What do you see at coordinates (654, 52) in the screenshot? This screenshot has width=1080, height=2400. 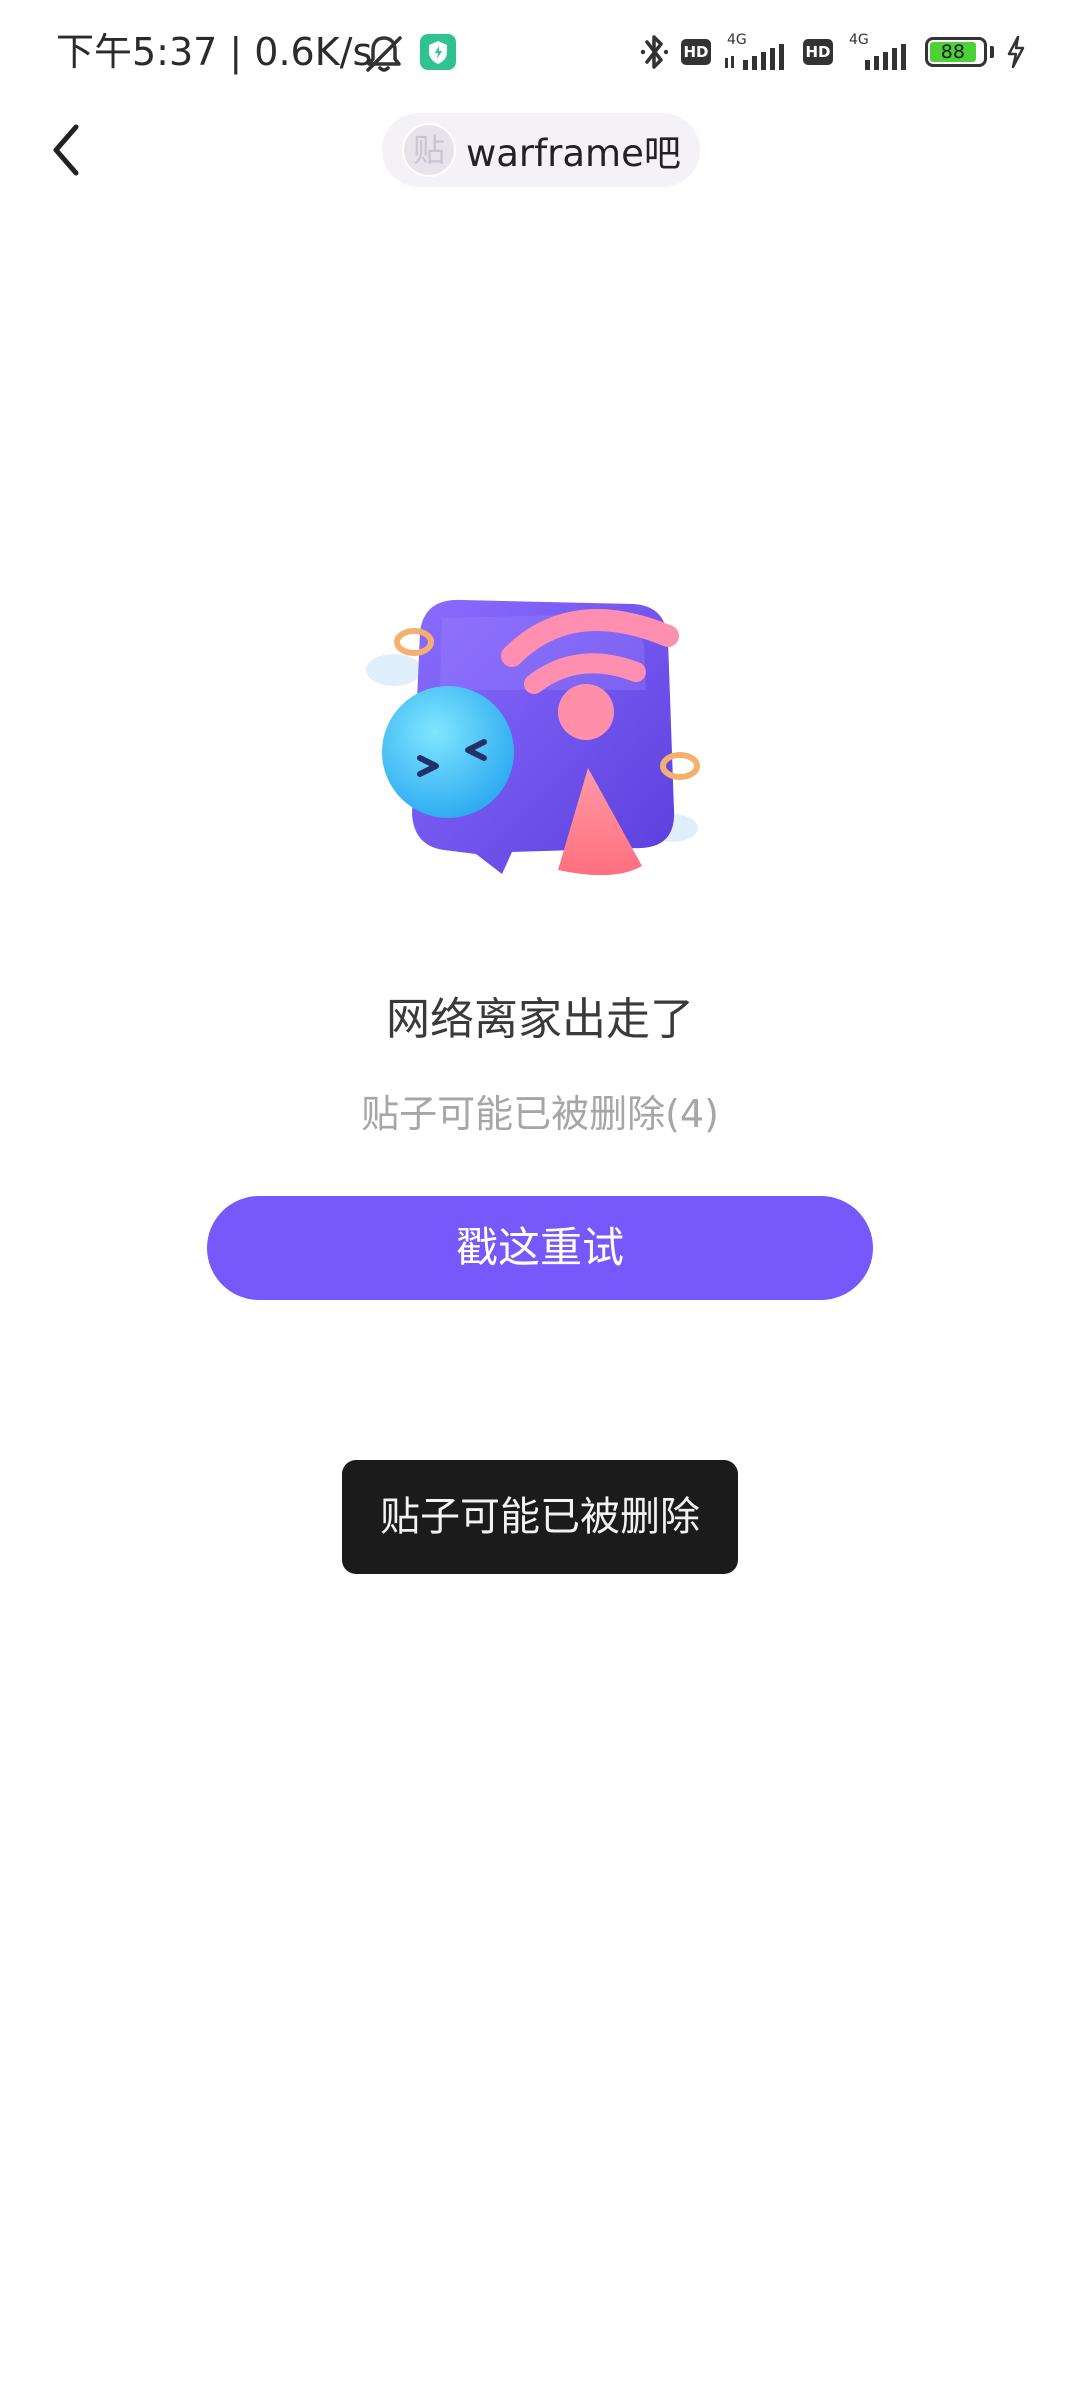 I see `bluetooth-icon` at bounding box center [654, 52].